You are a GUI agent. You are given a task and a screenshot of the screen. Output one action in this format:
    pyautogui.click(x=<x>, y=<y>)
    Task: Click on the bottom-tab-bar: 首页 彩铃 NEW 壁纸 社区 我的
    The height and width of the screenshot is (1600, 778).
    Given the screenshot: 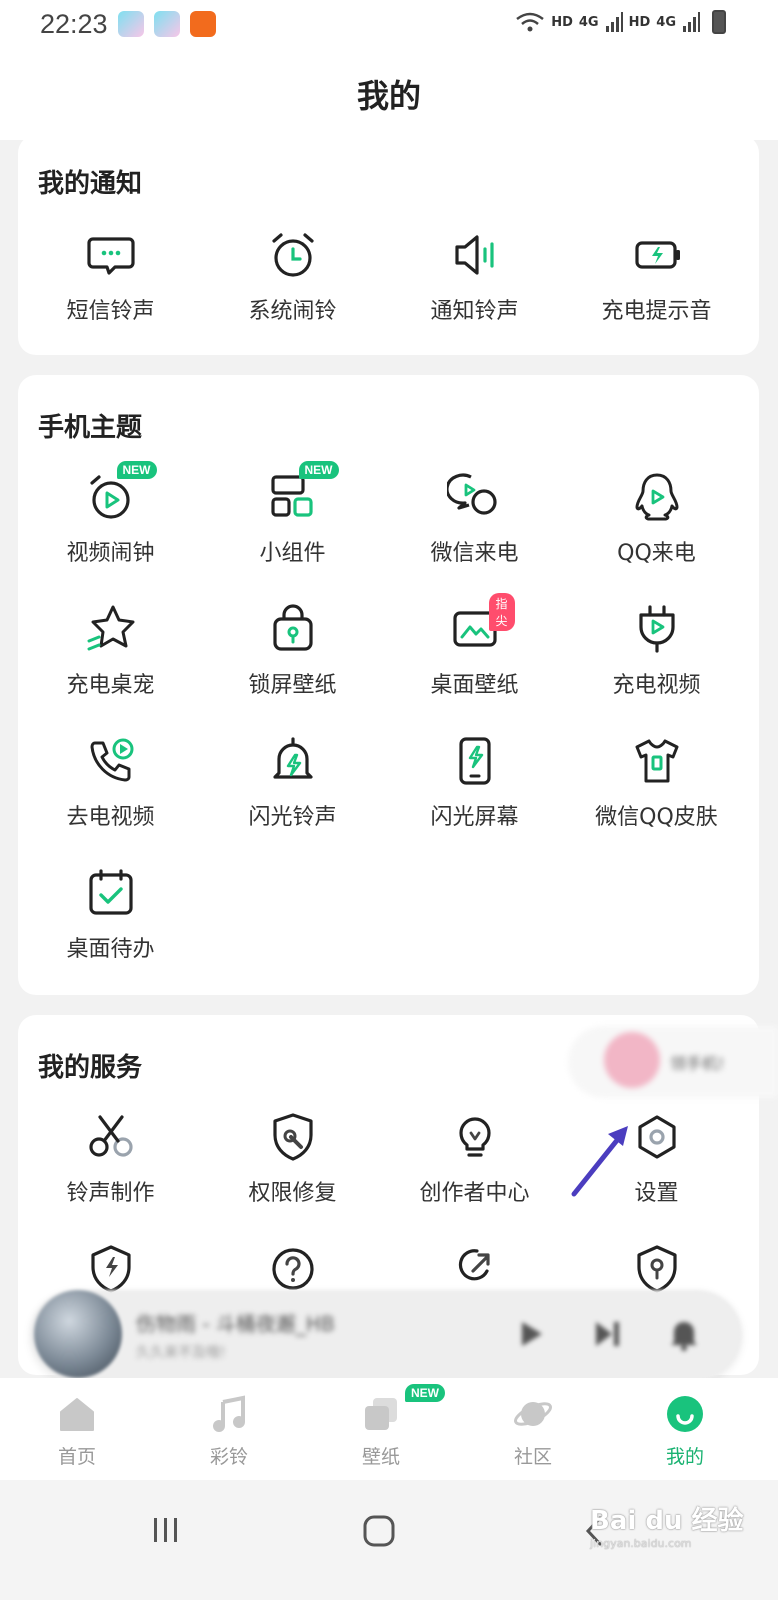 What is the action you would take?
    pyautogui.click(x=389, y=1429)
    